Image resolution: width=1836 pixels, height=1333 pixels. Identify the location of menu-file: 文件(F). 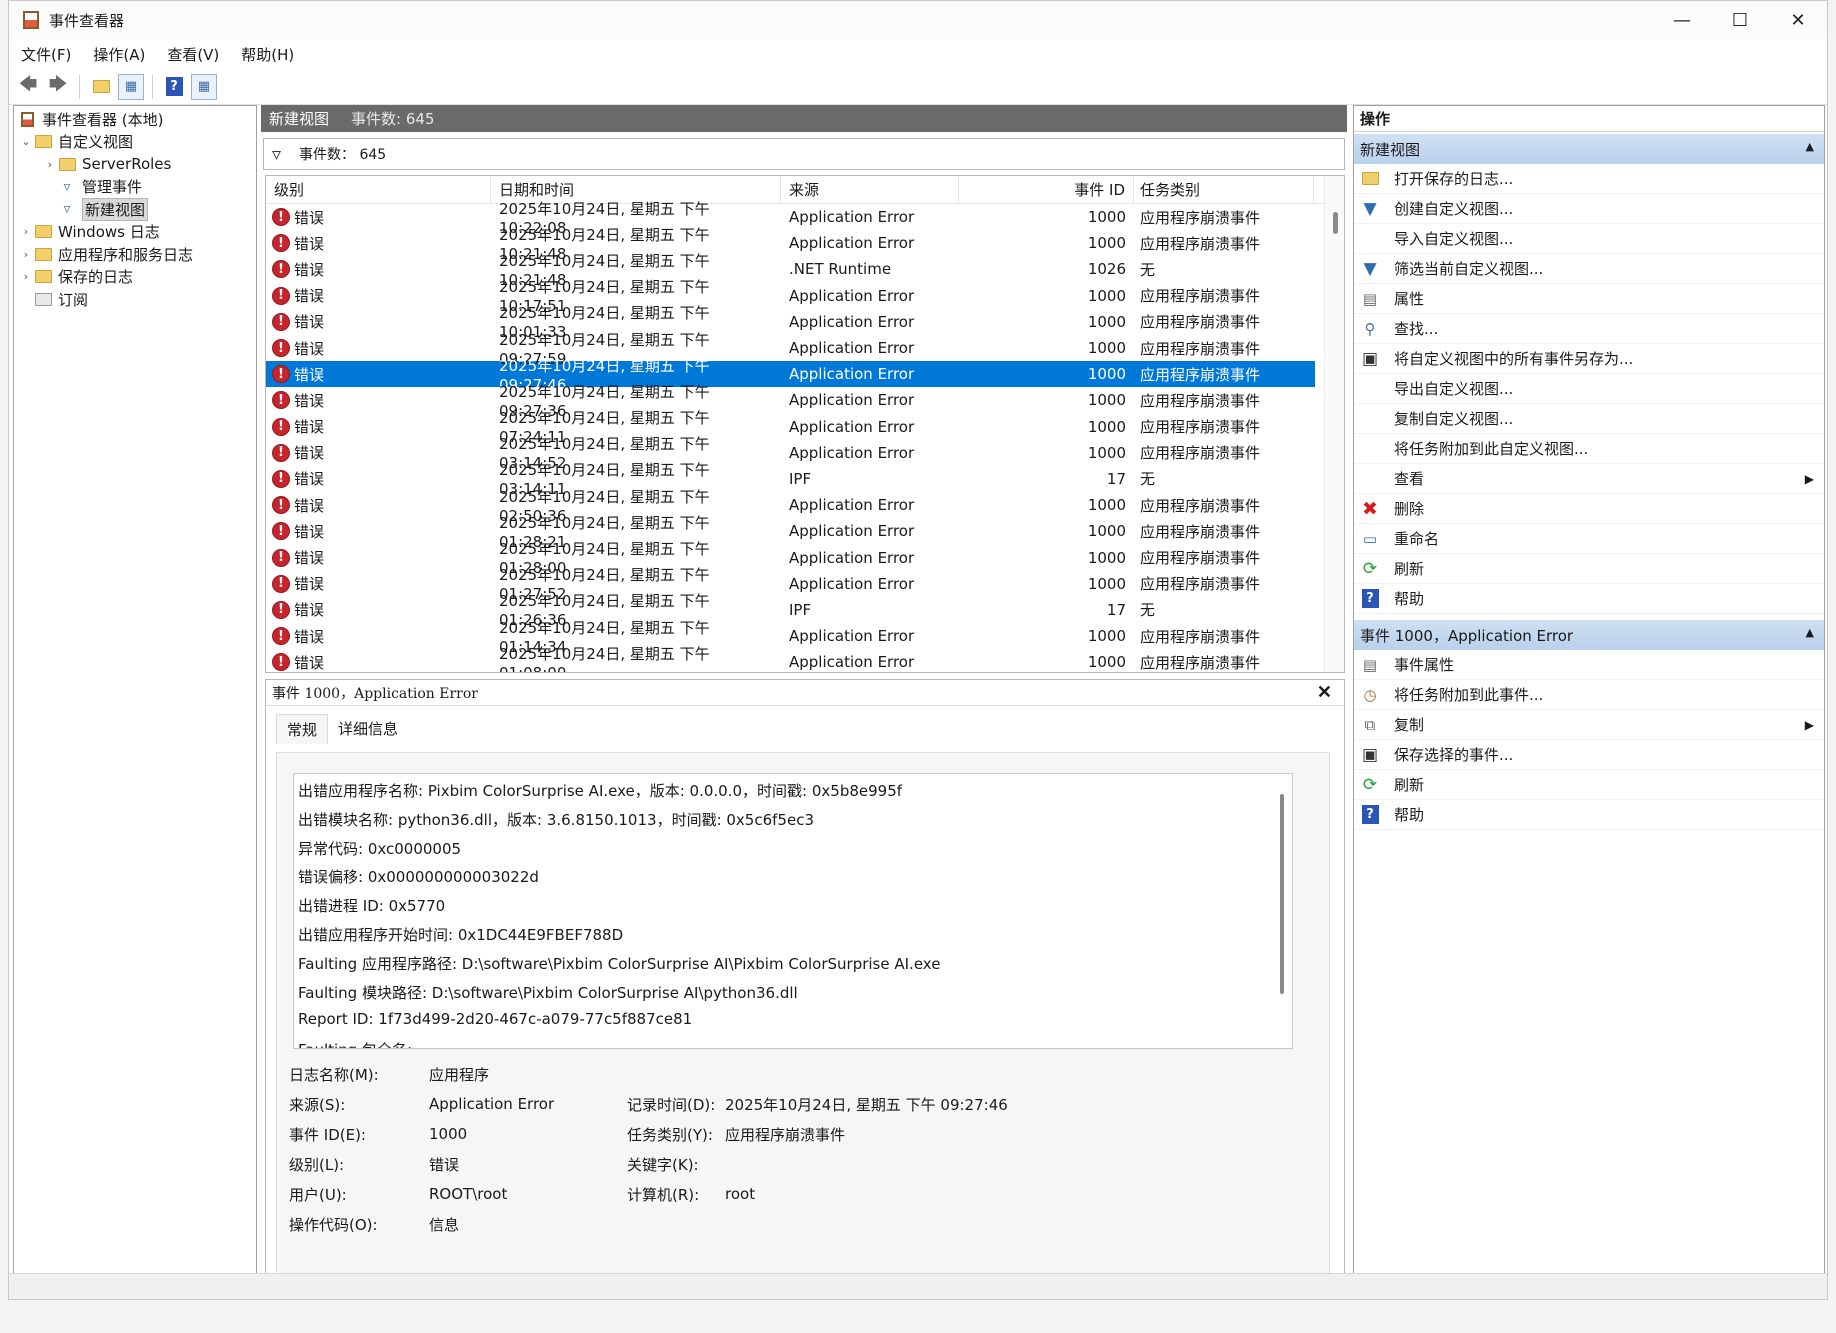
(46, 54).